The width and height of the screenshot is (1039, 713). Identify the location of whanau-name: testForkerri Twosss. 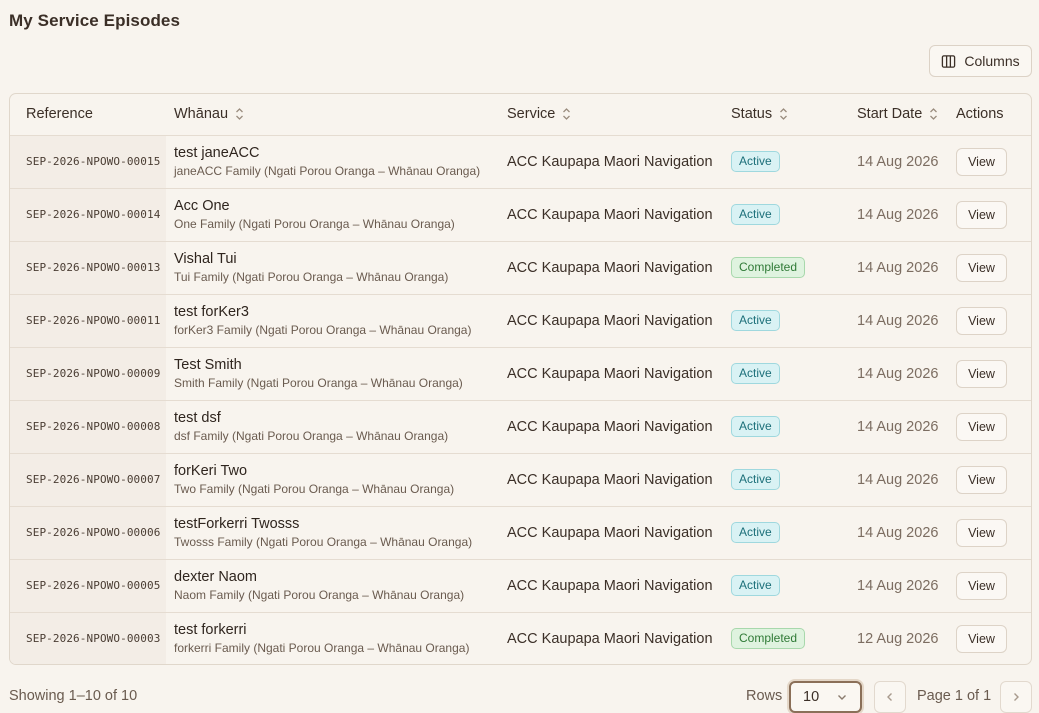
(237, 523).